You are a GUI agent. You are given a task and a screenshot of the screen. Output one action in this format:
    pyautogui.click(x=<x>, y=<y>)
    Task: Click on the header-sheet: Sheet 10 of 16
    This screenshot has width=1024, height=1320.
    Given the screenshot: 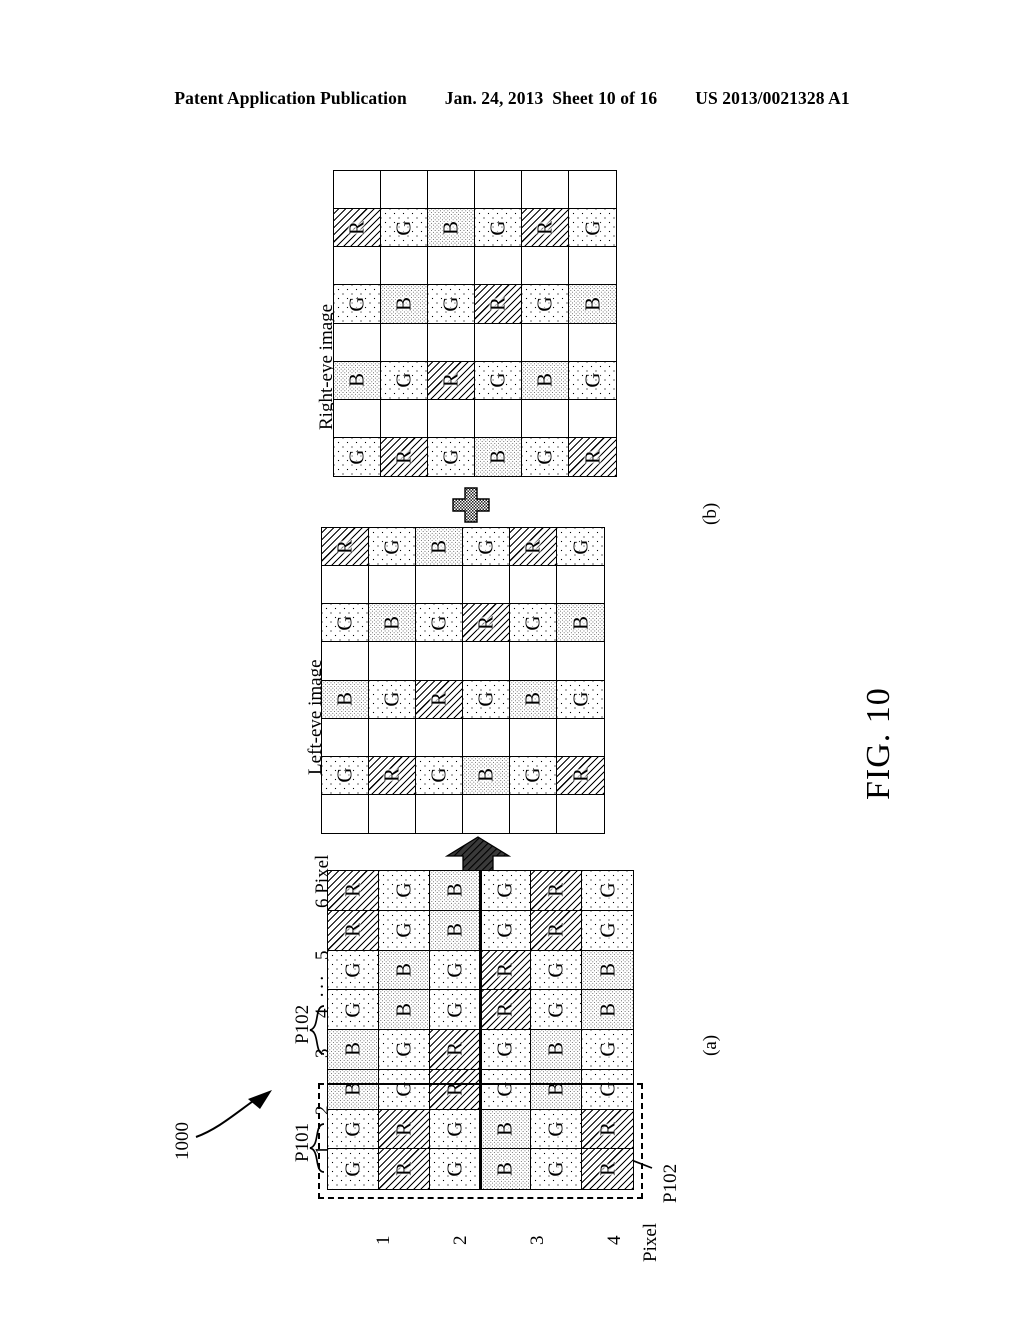 What is the action you would take?
    pyautogui.click(x=605, y=98)
    